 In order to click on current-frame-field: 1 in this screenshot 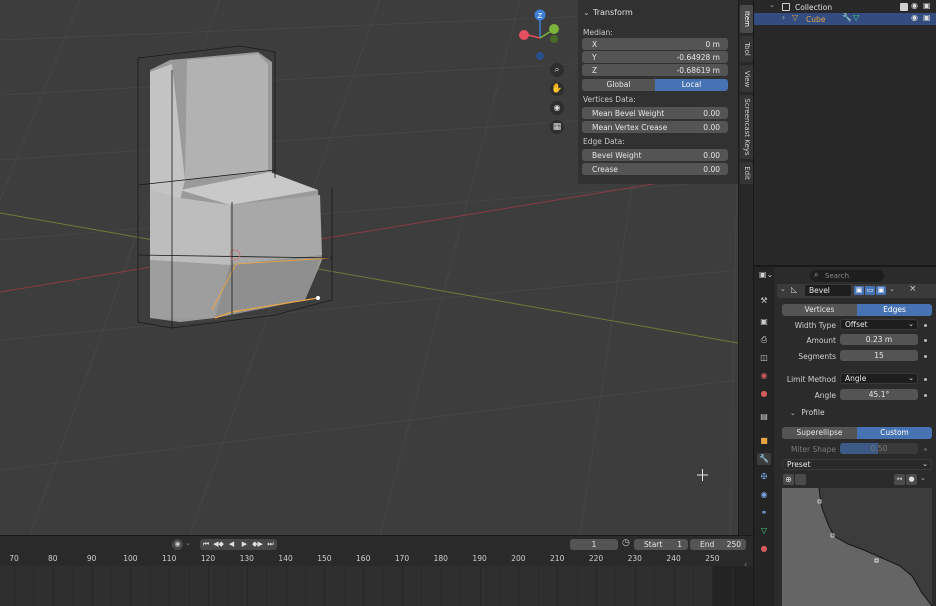, I will do `click(594, 544)`.